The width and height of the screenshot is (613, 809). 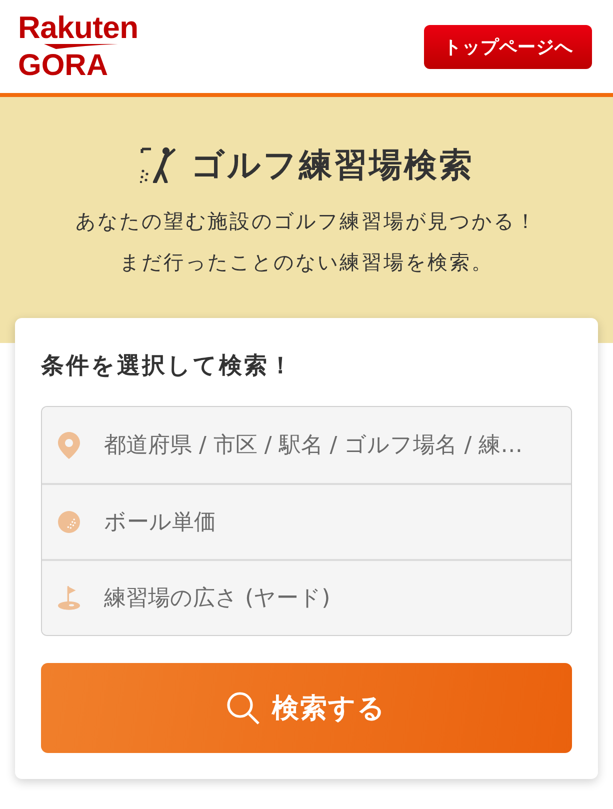 I want to click on intro-text: あなたの望む施設のゴルフ練習場が見つかる！ まだ行ったことのない練習場を検索。, so click(x=307, y=242).